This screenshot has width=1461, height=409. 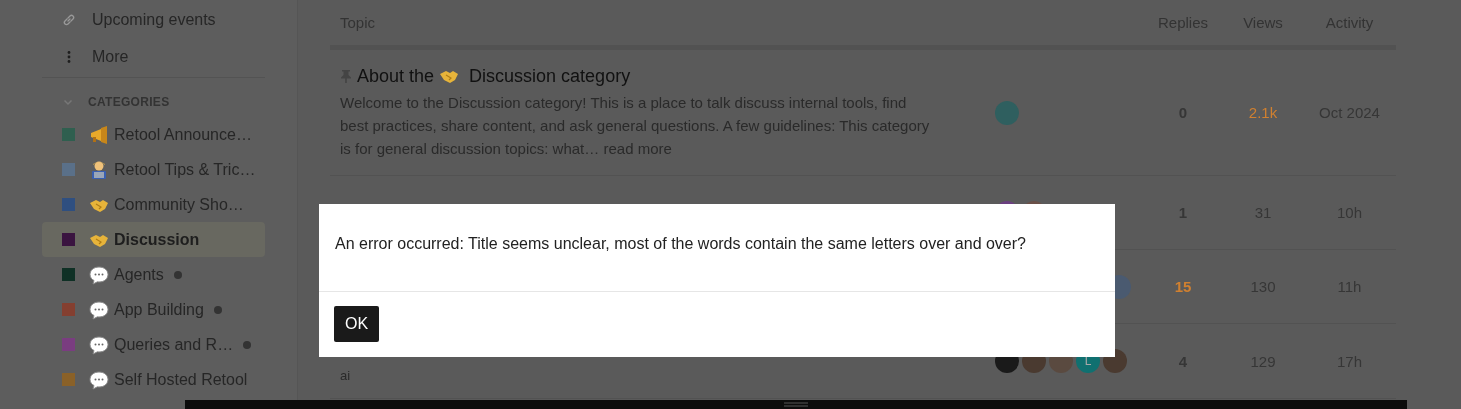 What do you see at coordinates (796, 404) in the screenshot?
I see `drag-handle-icon` at bounding box center [796, 404].